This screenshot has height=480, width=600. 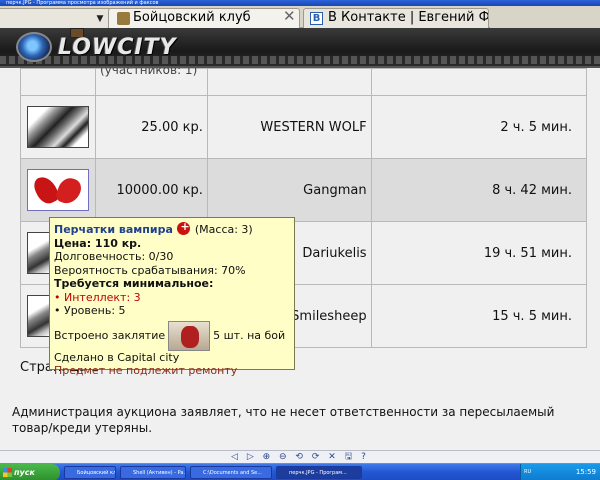 I want to click on item-durability: Долговечность: 0/30, so click(x=114, y=256).